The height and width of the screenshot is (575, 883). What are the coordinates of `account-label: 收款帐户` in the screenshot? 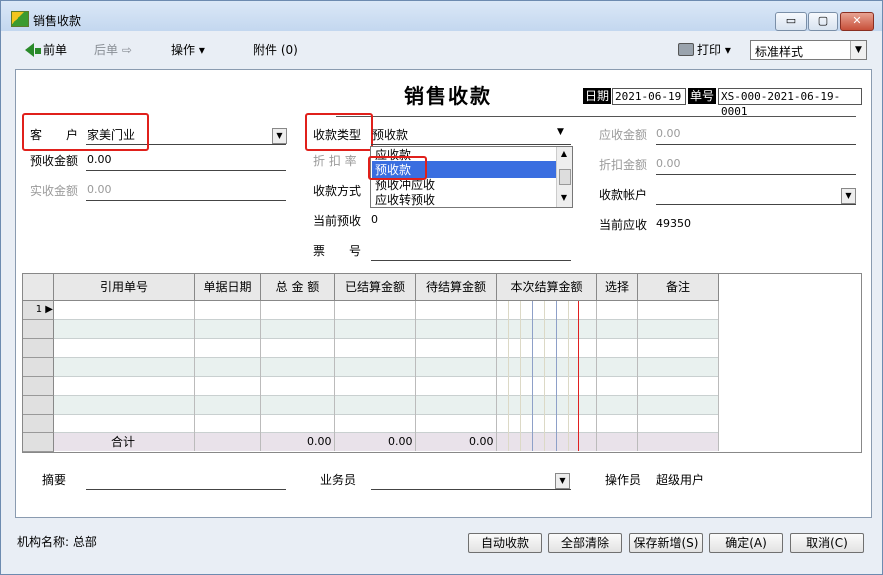 It's located at (623, 195).